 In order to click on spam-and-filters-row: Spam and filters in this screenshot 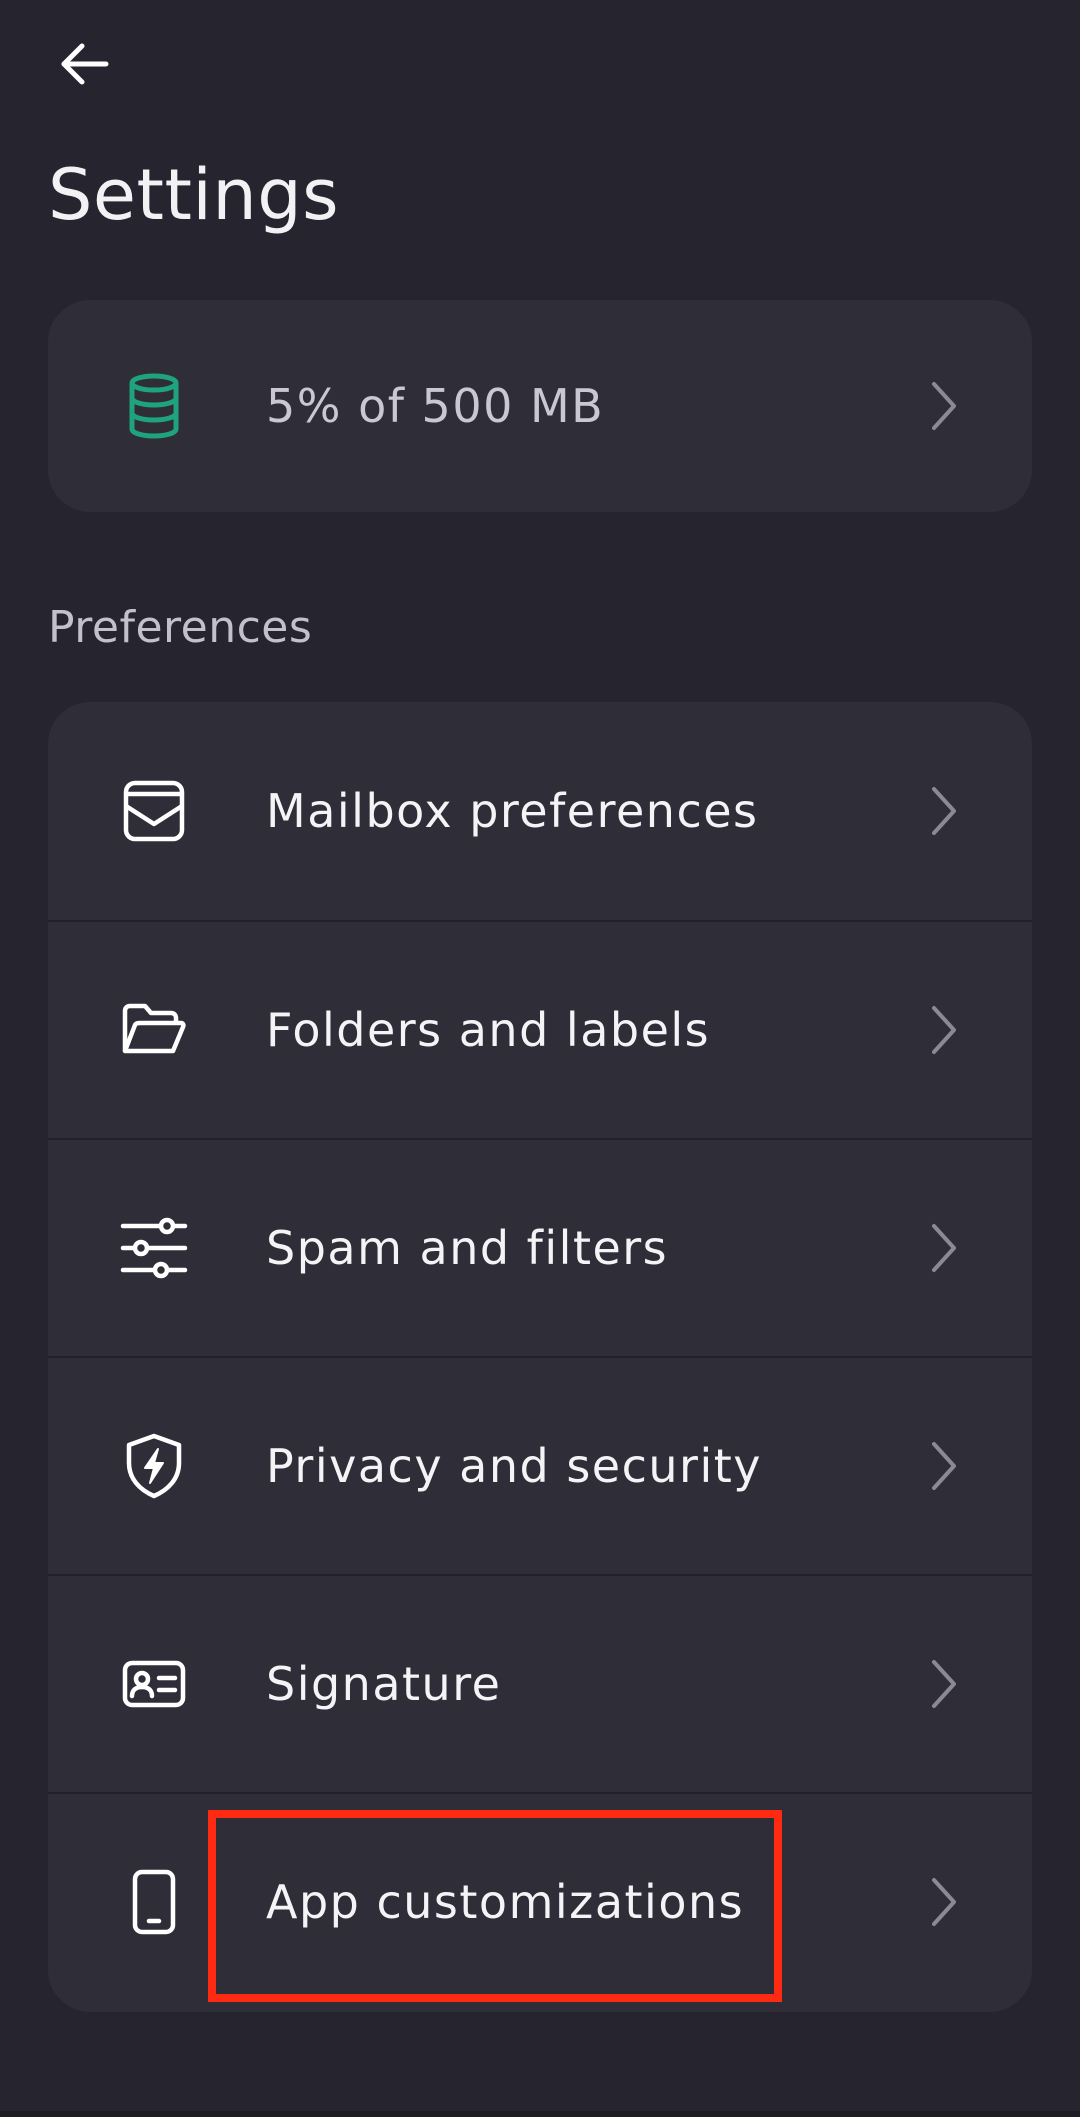, I will do `click(540, 1247)`.